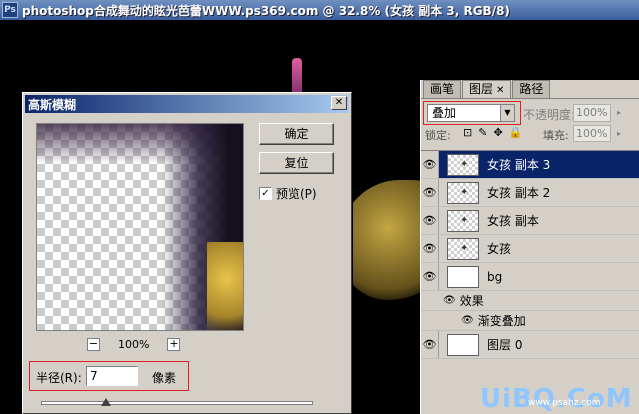  I want to click on layer-row: 👁 bg, so click(530, 277).